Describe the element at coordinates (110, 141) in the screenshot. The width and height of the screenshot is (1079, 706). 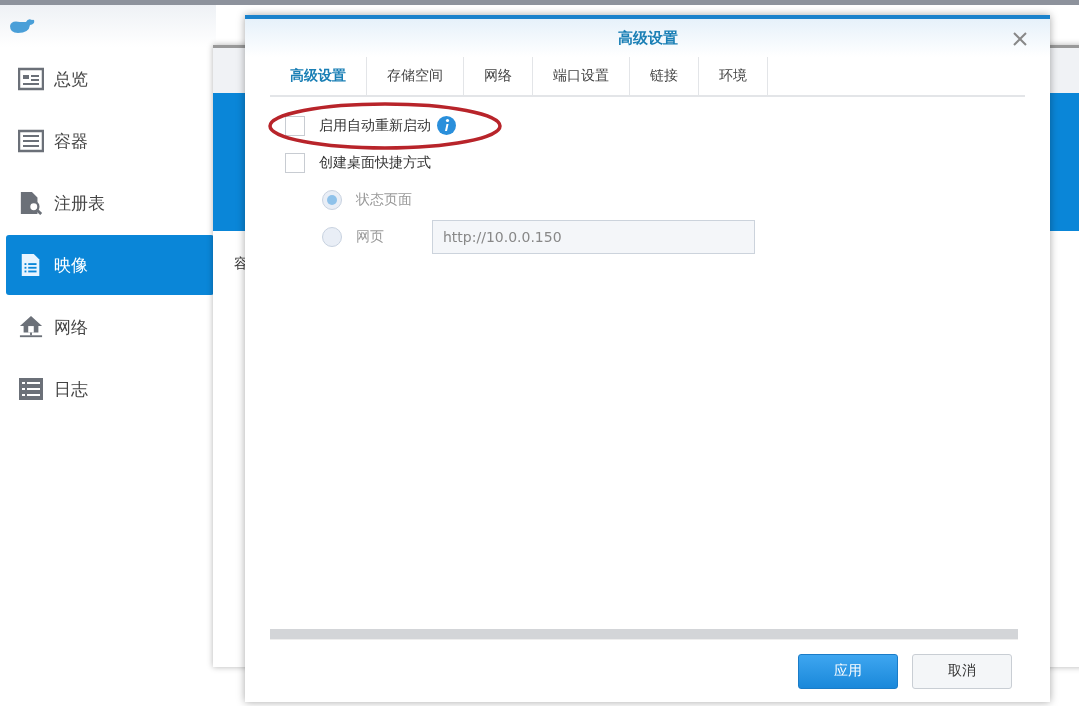
I see `sidebar-item: 容器` at that location.